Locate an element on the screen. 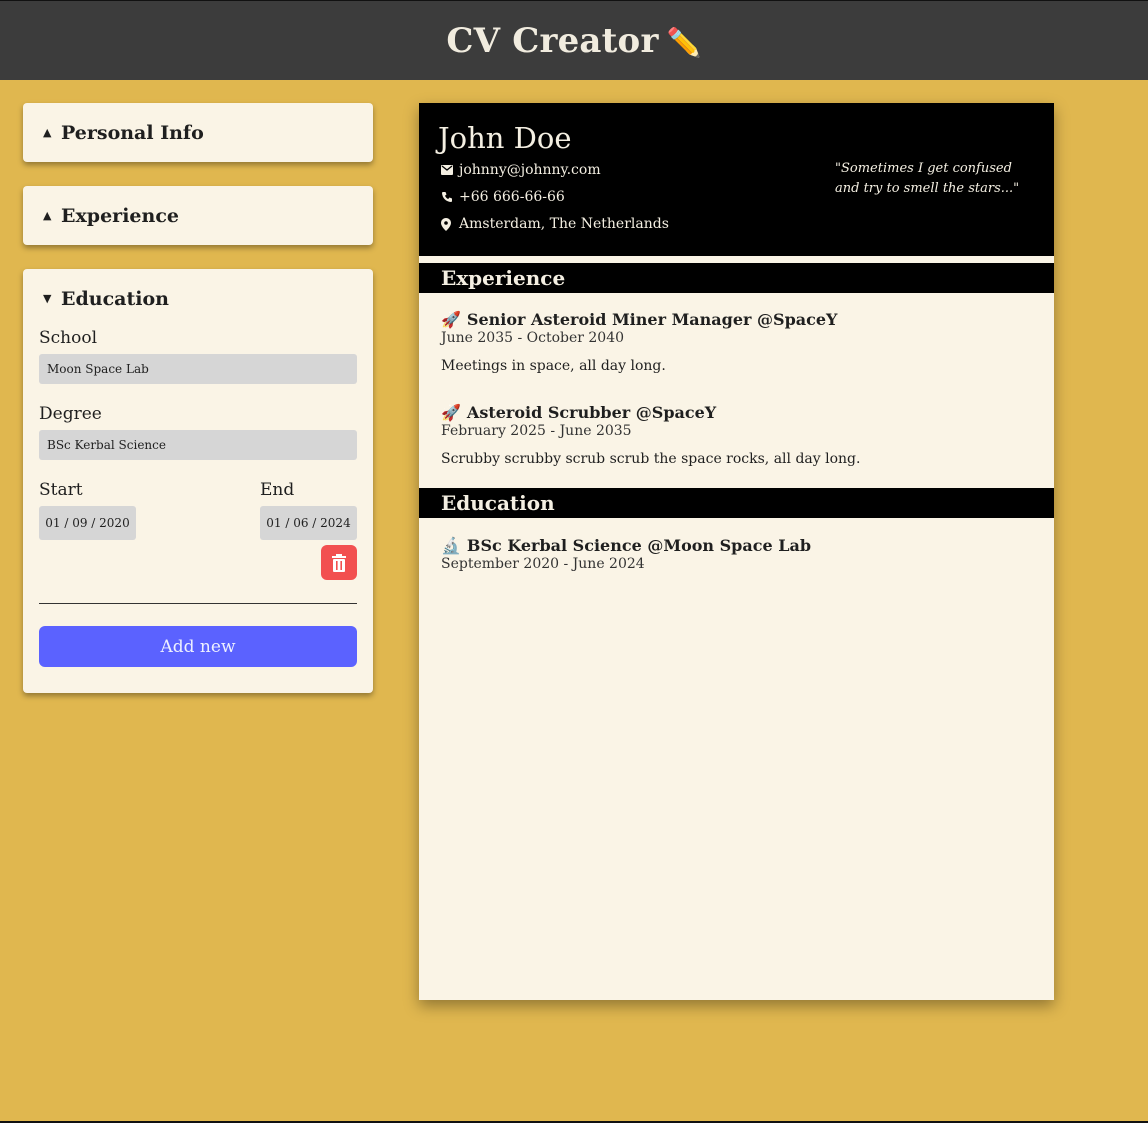 The width and height of the screenshot is (1148, 1123). phone-text: +66 666-66-66 is located at coordinates (512, 197).